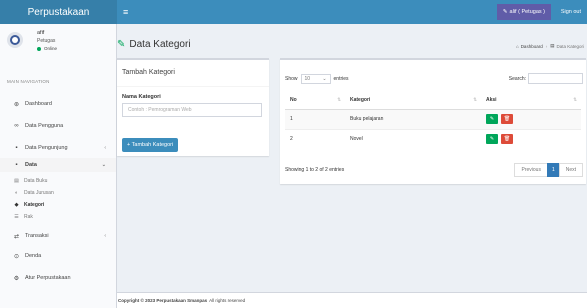 The height and width of the screenshot is (308, 587). Describe the element at coordinates (125, 12) in the screenshot. I see `sidebar-toggle-icon: ≡` at that location.